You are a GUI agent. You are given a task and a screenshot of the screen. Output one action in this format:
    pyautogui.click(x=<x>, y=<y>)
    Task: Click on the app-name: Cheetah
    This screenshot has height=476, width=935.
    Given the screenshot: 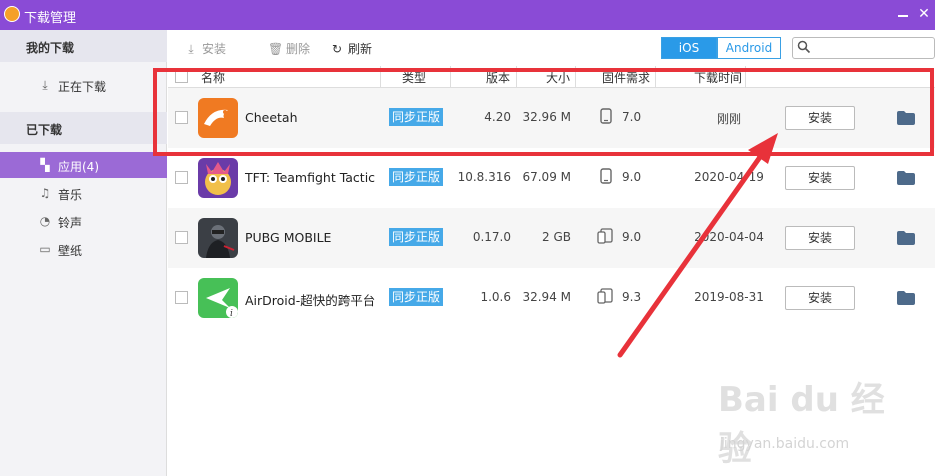 What is the action you would take?
    pyautogui.click(x=271, y=117)
    